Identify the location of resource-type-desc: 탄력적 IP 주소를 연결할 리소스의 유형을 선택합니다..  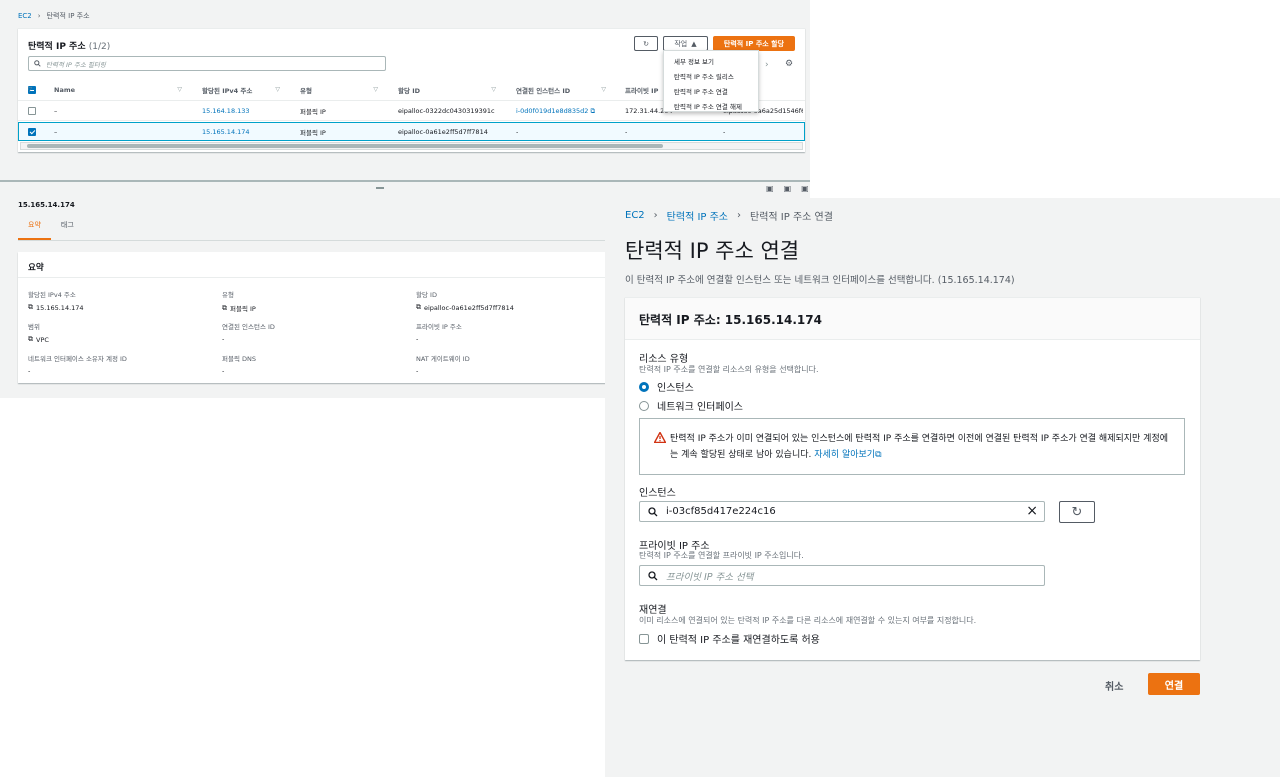
(729, 369).